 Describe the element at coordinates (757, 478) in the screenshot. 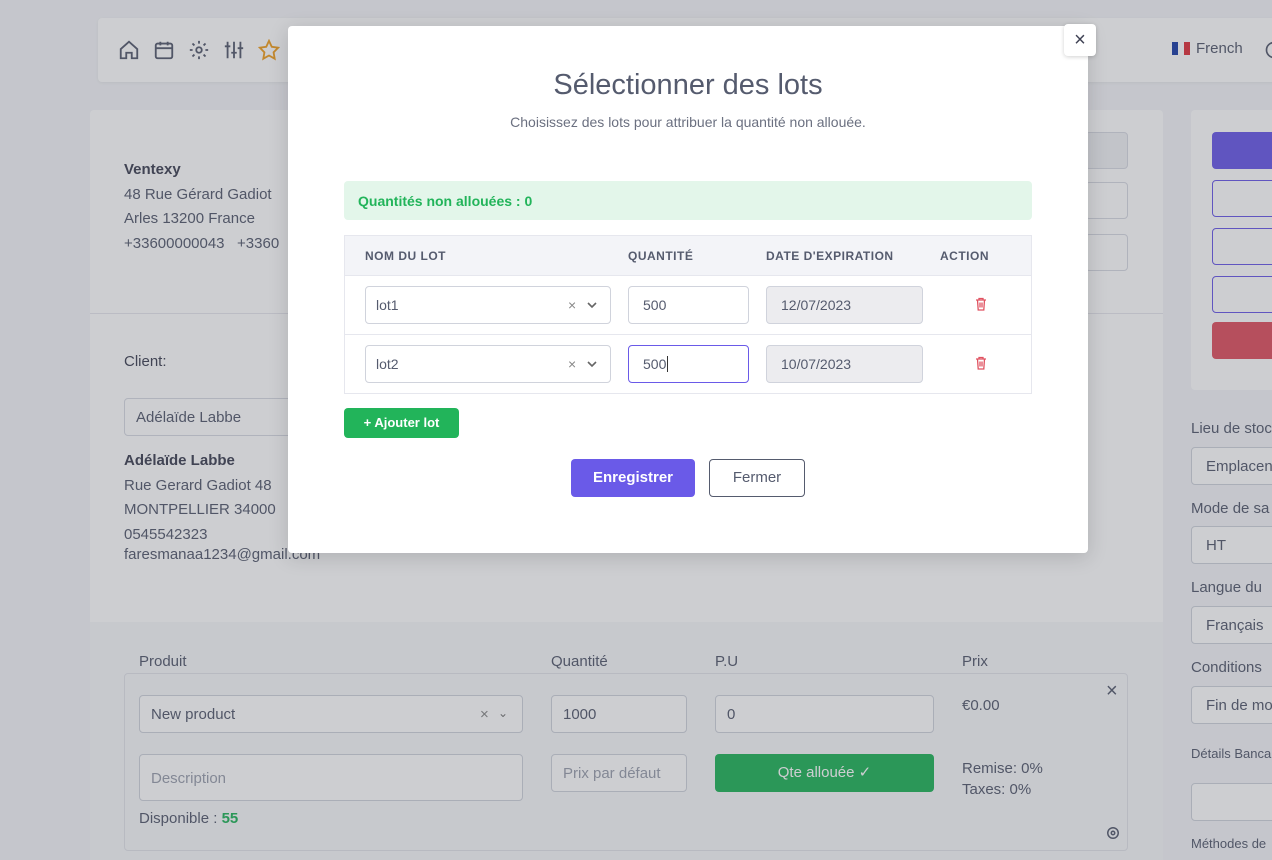

I see `close-button: Fermer` at that location.